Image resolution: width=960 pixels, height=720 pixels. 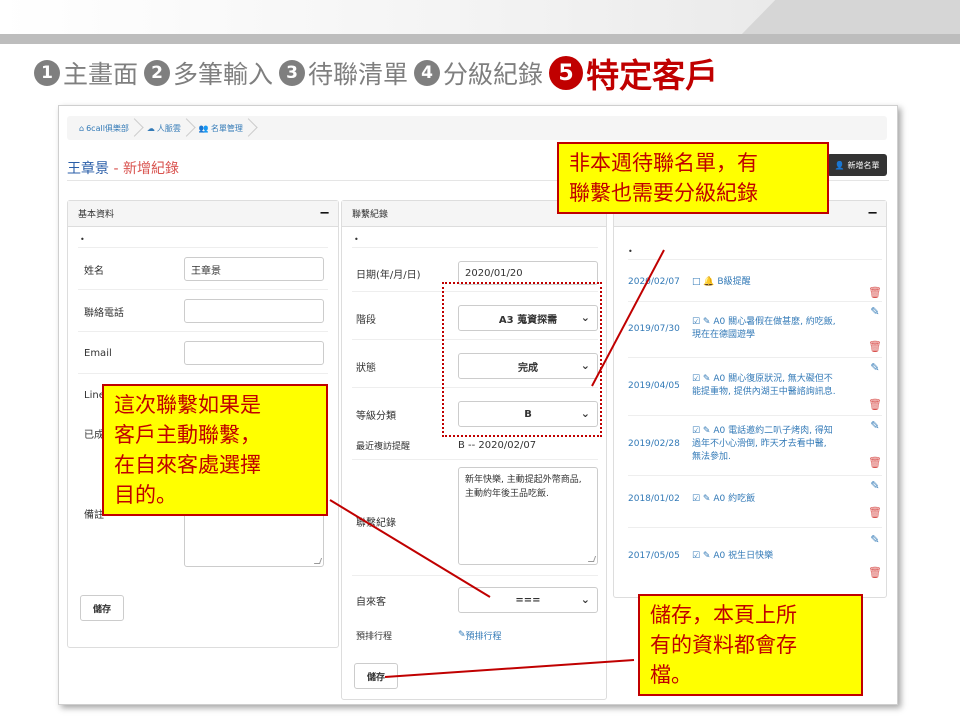 I want to click on history-row: 2020/02/07 □ 🔔 B級提醒 🗑, so click(x=755, y=282).